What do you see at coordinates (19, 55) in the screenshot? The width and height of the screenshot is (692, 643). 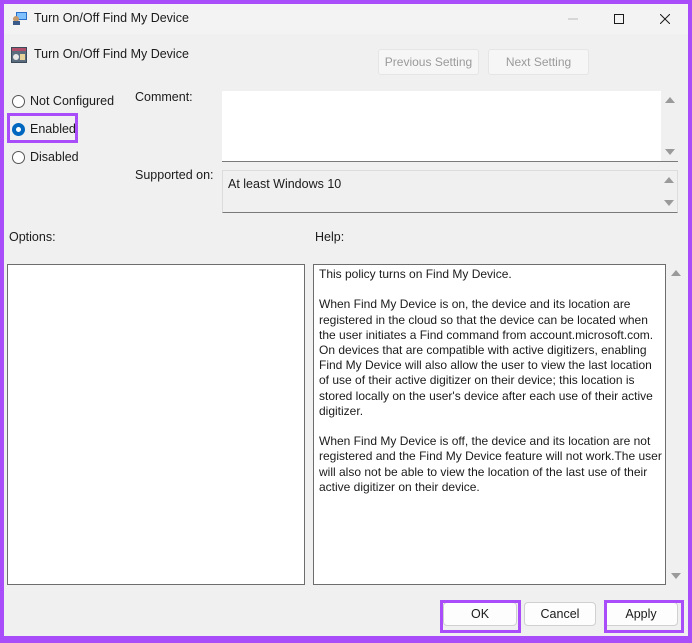 I see `policy-setting-icon` at bounding box center [19, 55].